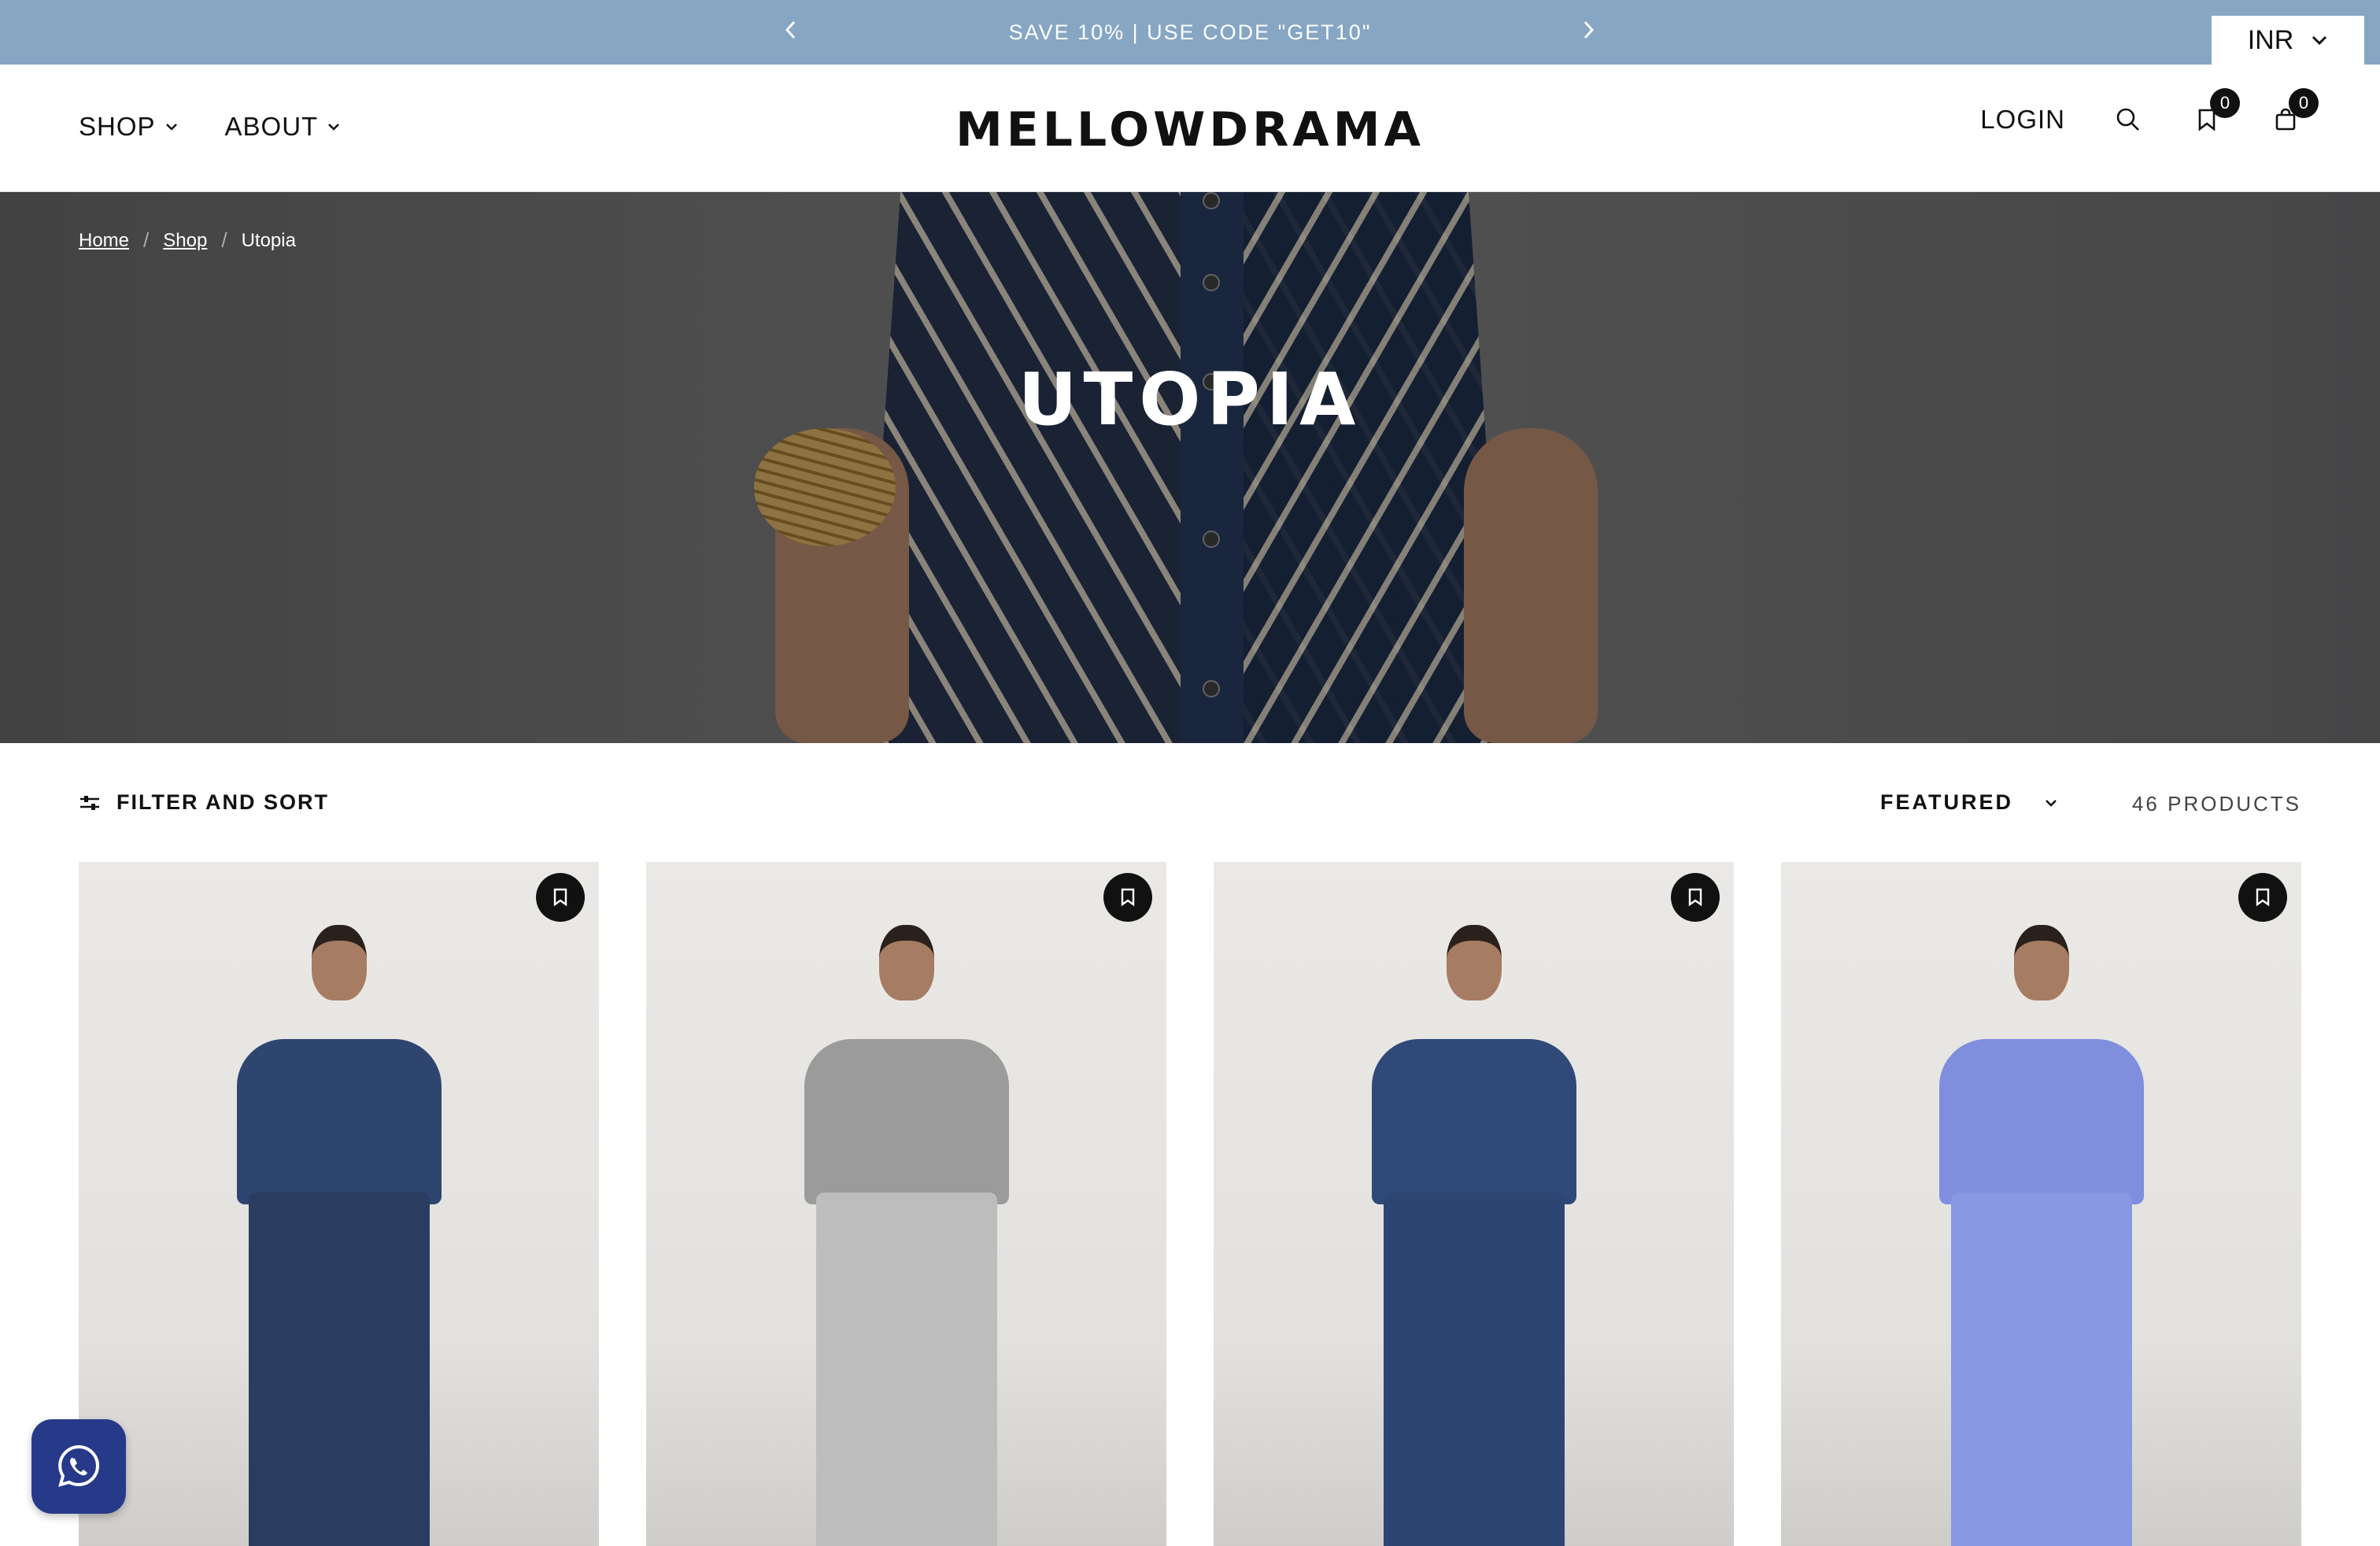 The height and width of the screenshot is (1546, 2380). I want to click on announcement-bar: SAVE 10% | USE CODE "GET10" INR, so click(1190, 32).